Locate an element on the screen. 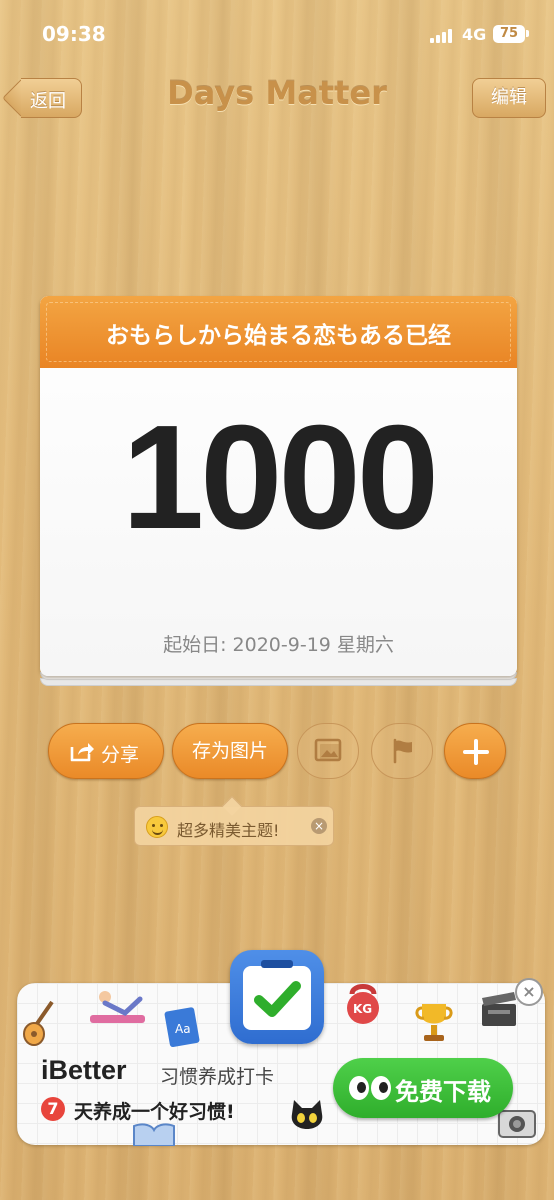 The width and height of the screenshot is (554, 1200). share-label: 分享 is located at coordinates (120, 755).